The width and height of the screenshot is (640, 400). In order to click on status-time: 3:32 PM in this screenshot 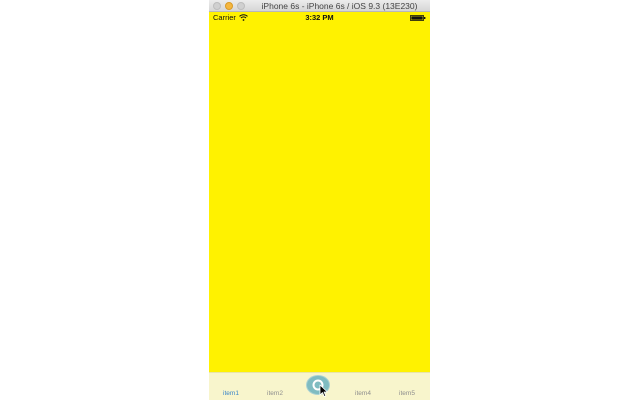, I will do `click(319, 17)`.